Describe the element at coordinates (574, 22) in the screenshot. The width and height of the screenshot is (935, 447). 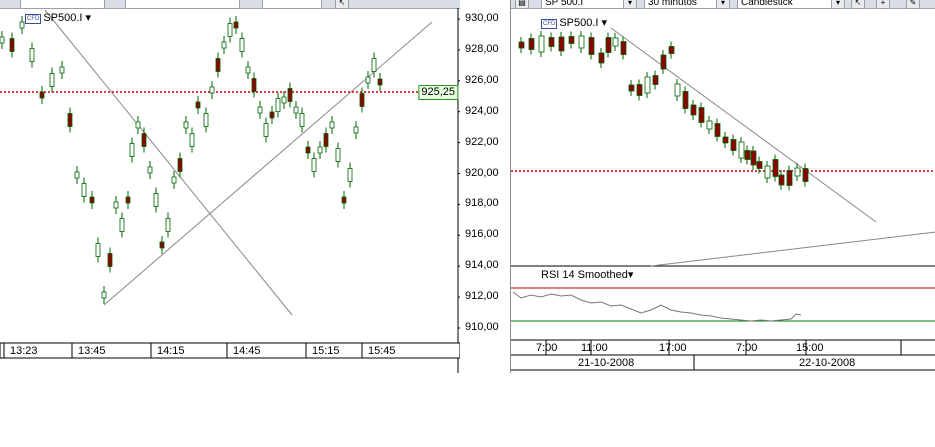
I see `right-symbol-label: CFD SP500.I ▾` at that location.